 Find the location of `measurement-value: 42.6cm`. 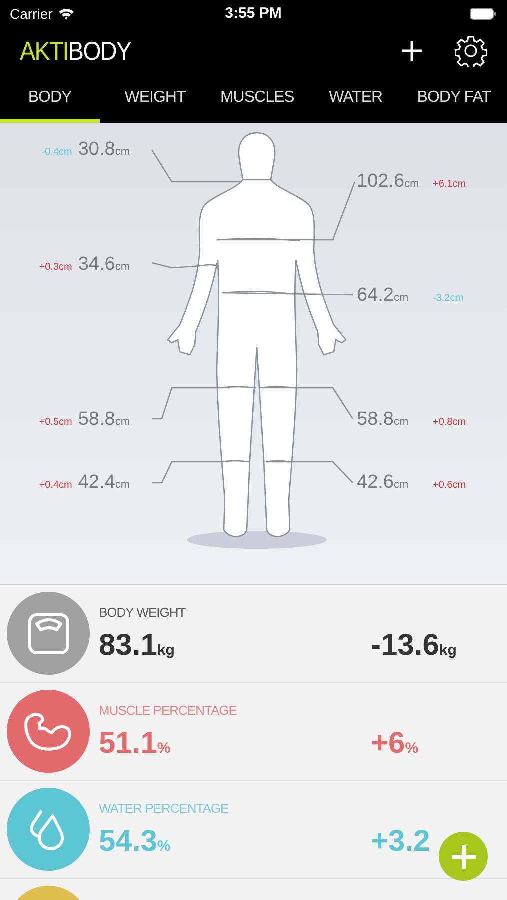

measurement-value: 42.6cm is located at coordinates (383, 483).